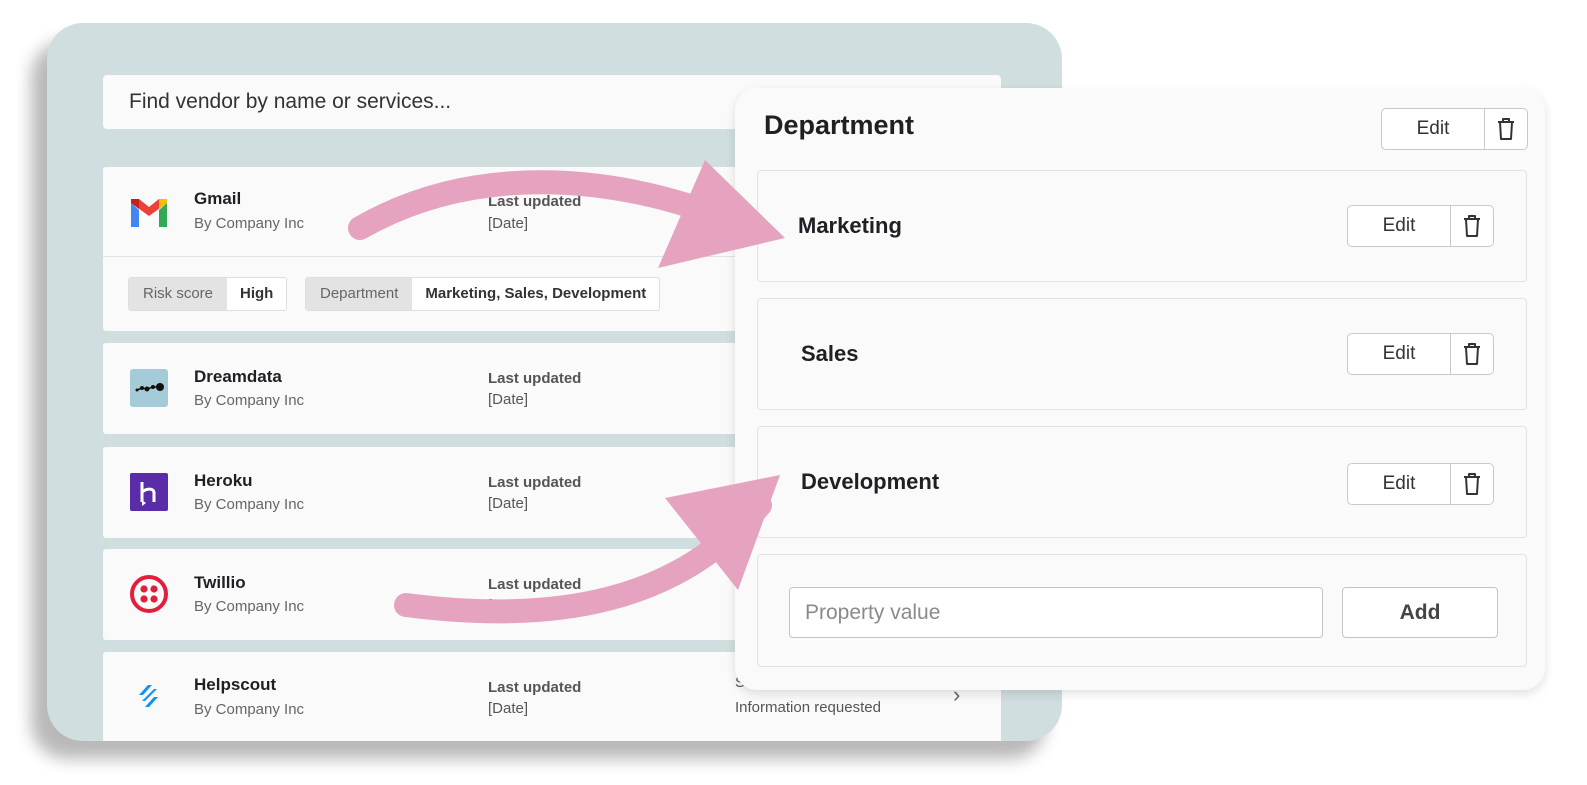  I want to click on department-item-label: Marketing, so click(850, 225).